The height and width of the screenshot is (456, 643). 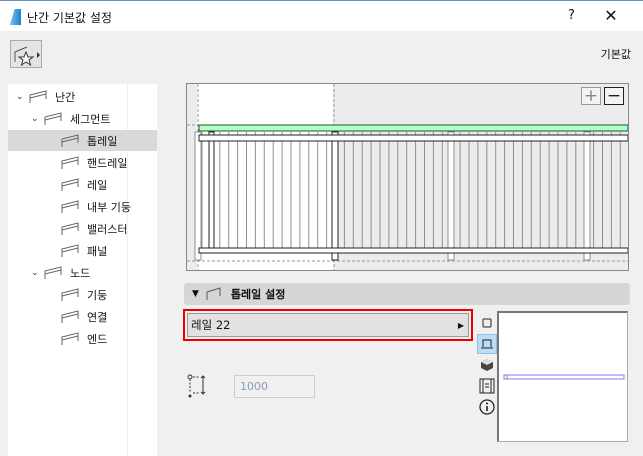 I want to click on tree-item-label: 난간, so click(x=65, y=97).